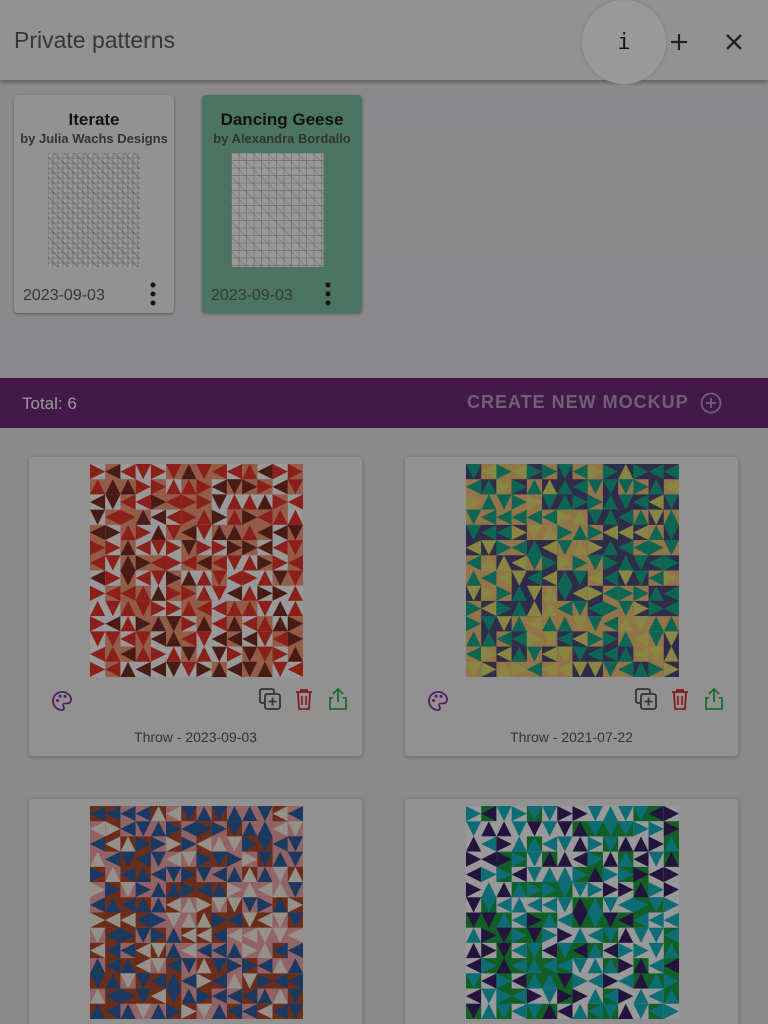 The image size is (768, 1024). Describe the element at coordinates (195, 737) in the screenshot. I see `mockup-label: Throw - 2023-09-03` at that location.